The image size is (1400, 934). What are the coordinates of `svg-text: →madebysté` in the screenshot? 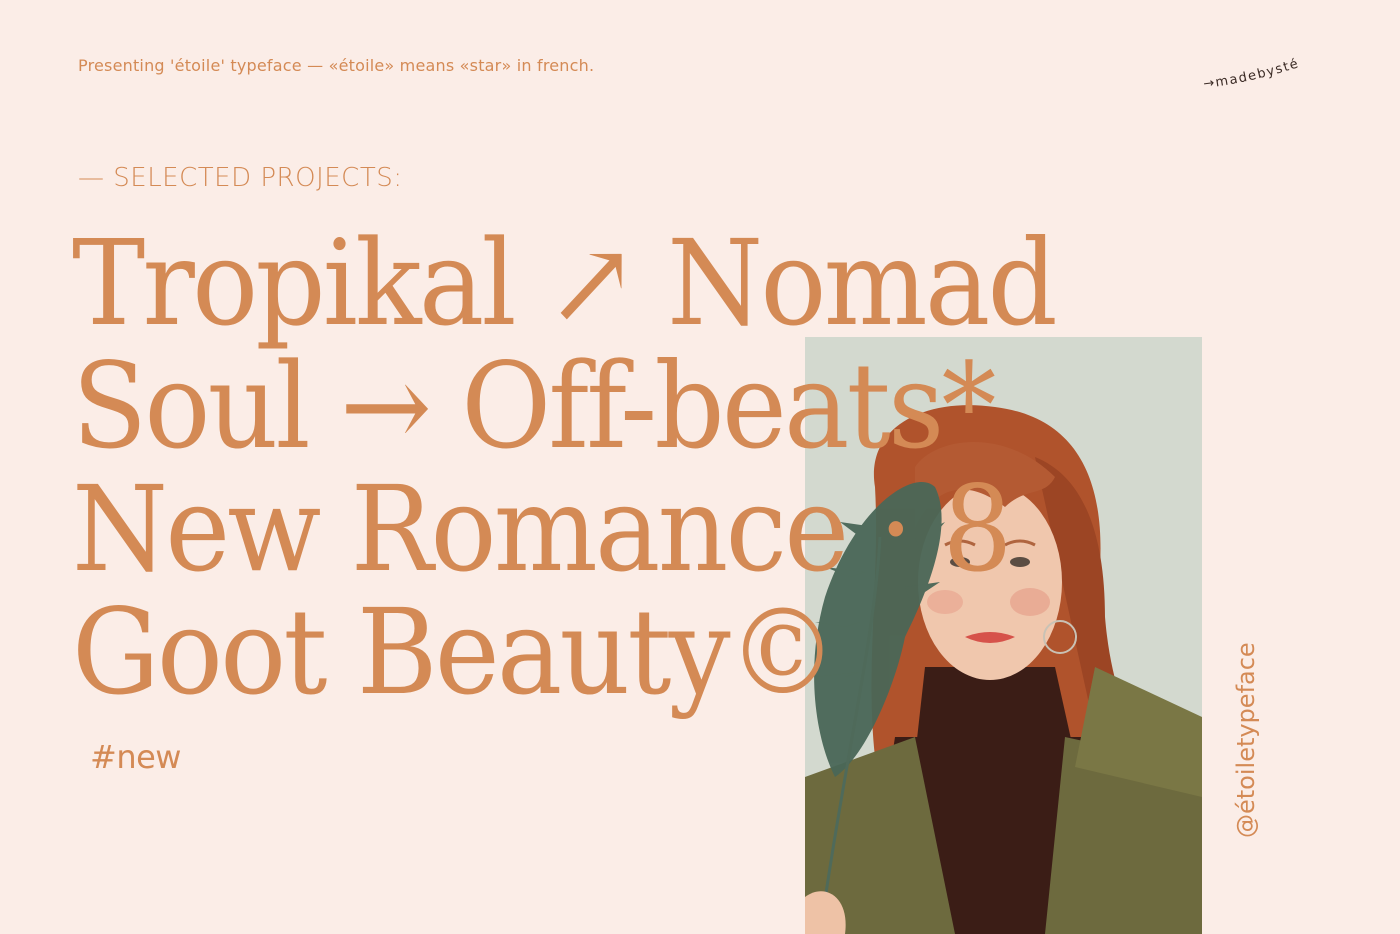 It's located at (1252, 74).